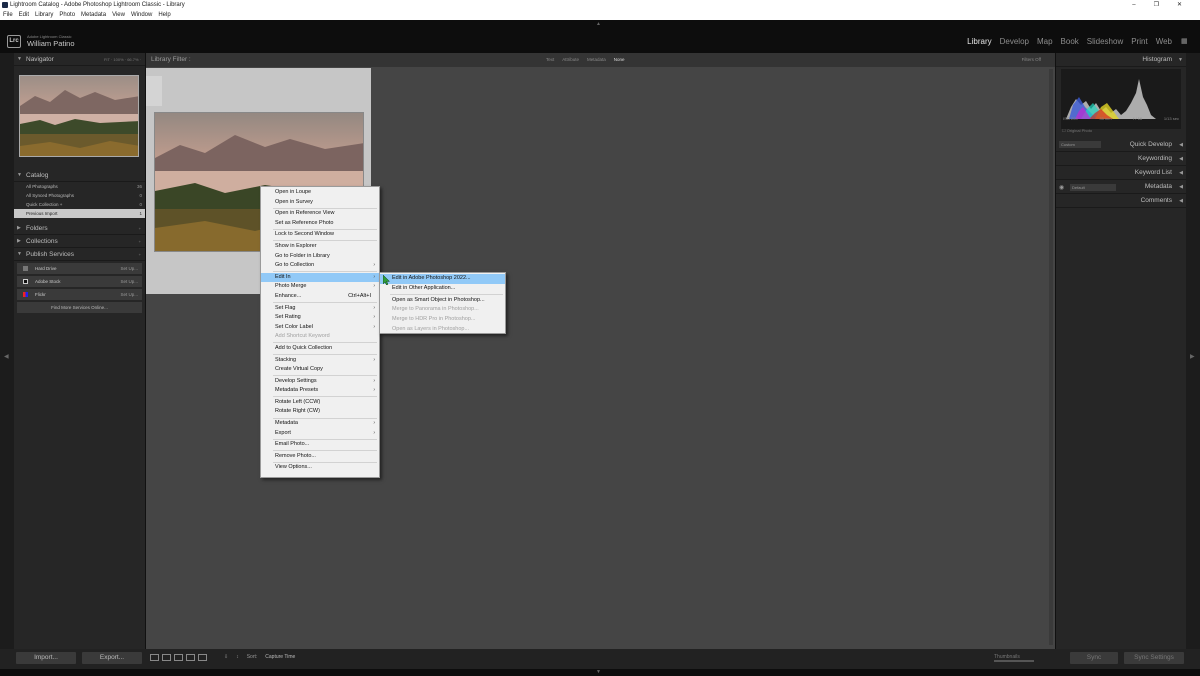 The image size is (1200, 676). I want to click on grid-view-icon, so click(154, 657).